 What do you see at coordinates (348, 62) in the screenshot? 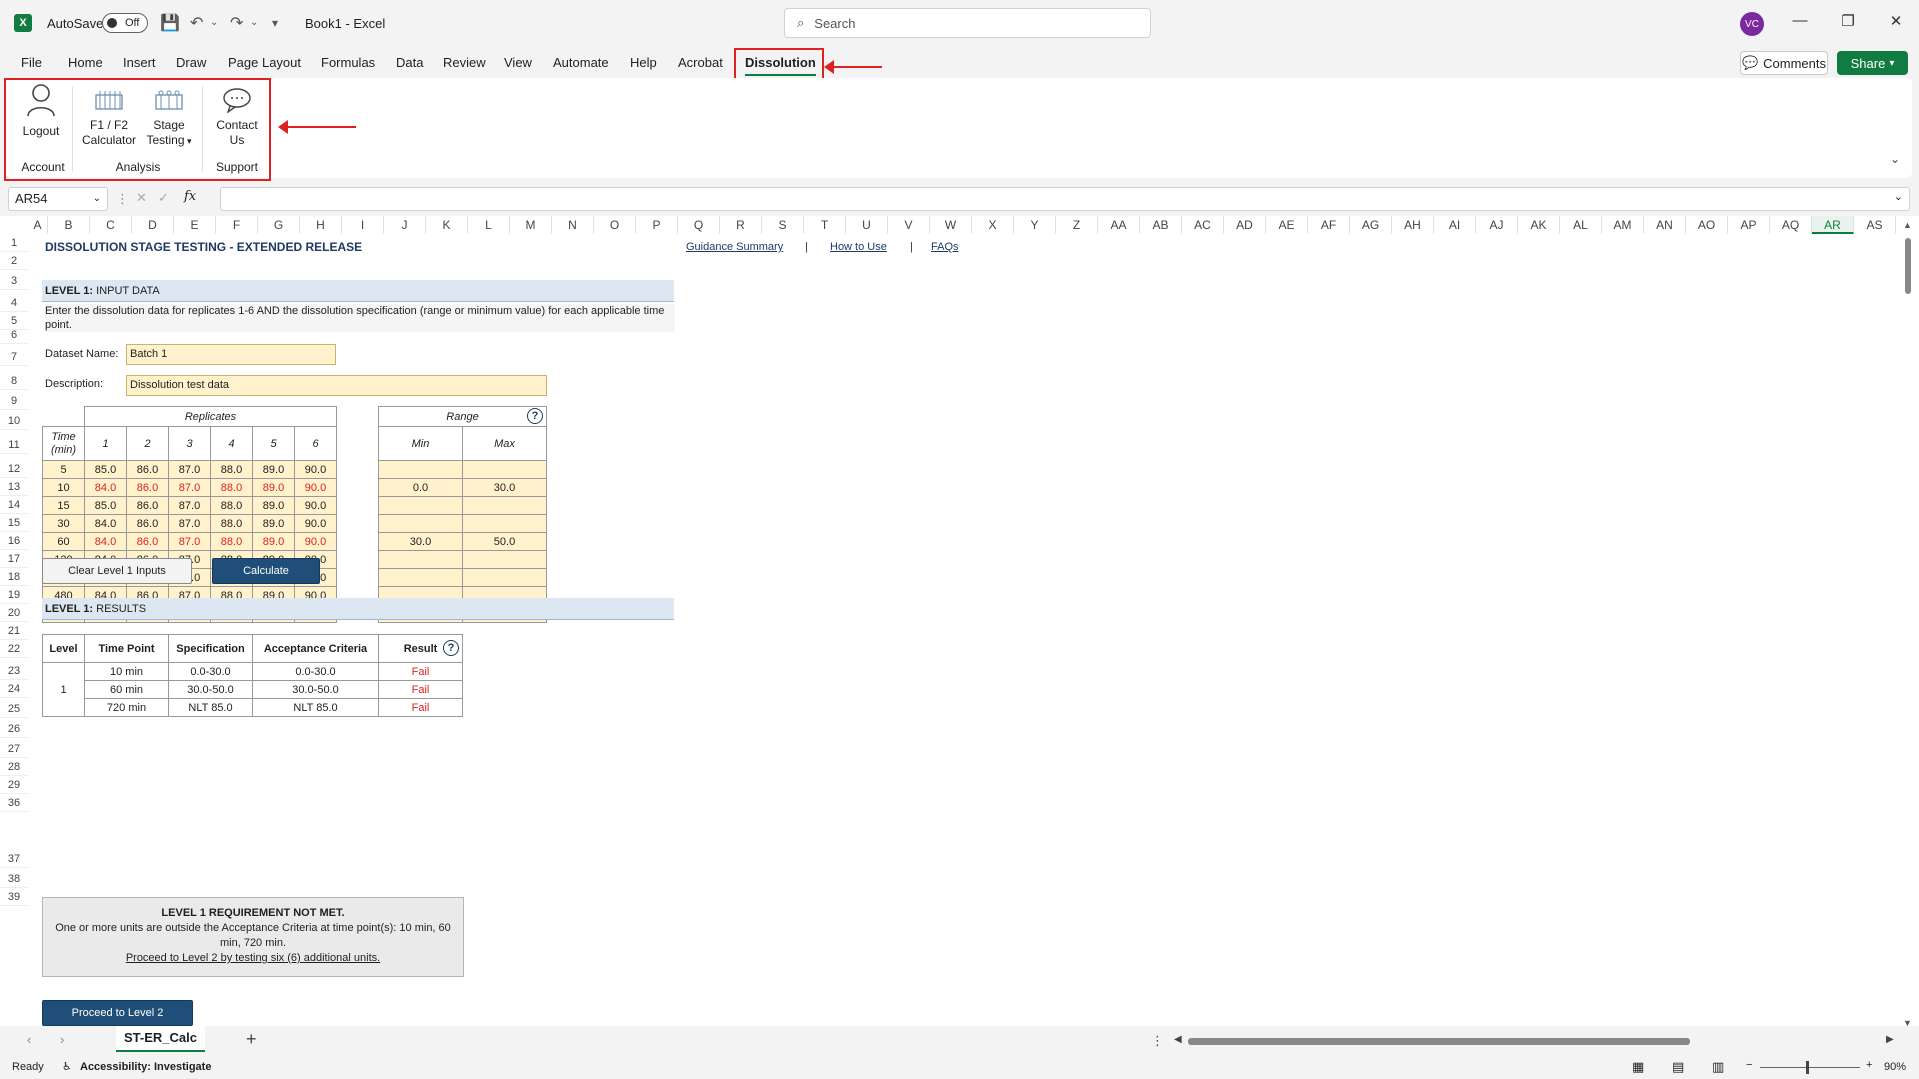
I see `tab-formulas: Formulas` at bounding box center [348, 62].